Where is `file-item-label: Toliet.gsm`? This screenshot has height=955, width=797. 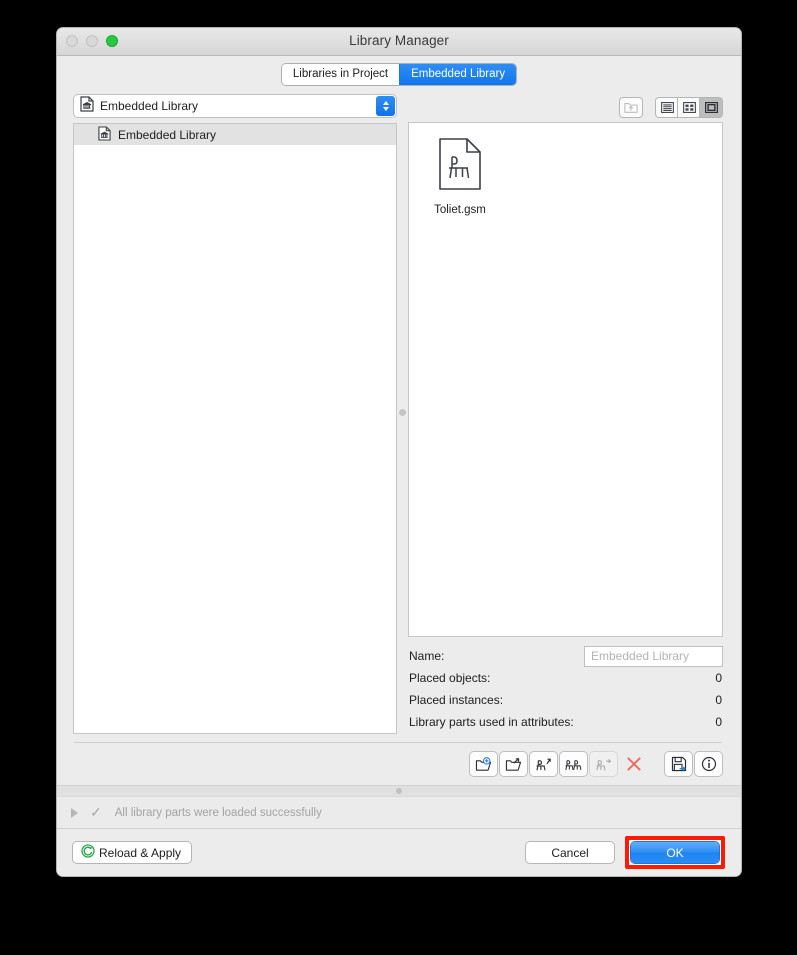
file-item-label: Toliet.gsm is located at coordinates (460, 210).